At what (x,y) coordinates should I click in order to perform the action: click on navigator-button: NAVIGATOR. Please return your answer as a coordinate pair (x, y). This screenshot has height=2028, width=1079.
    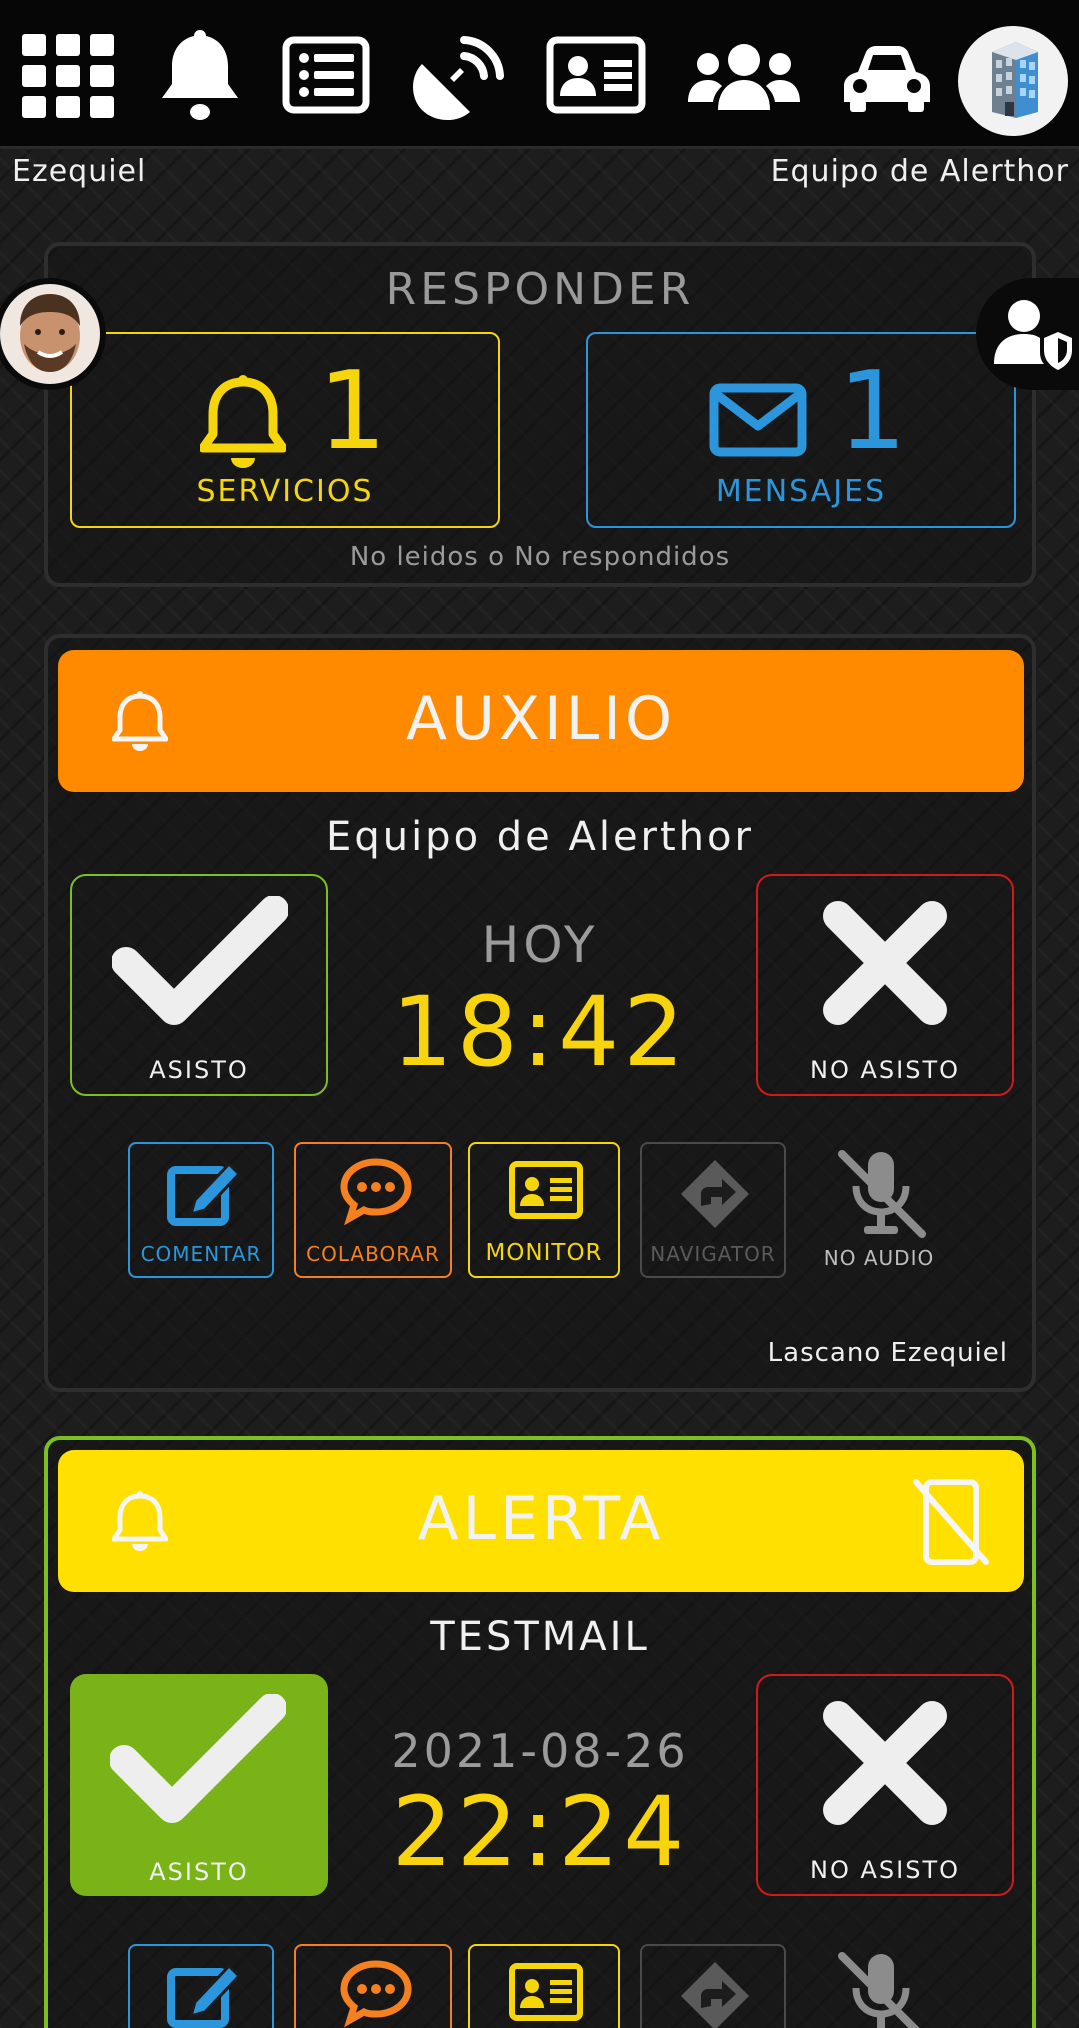
    Looking at the image, I should click on (713, 1210).